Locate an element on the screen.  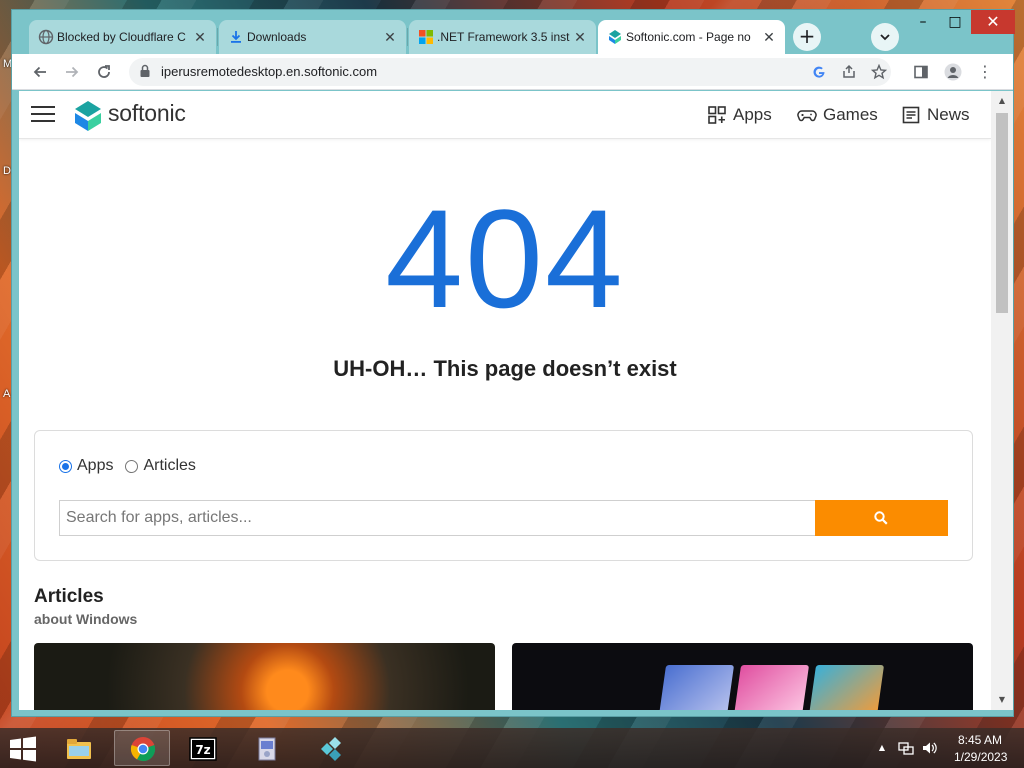
maximize-button: □ is located at coordinates (955, 22).